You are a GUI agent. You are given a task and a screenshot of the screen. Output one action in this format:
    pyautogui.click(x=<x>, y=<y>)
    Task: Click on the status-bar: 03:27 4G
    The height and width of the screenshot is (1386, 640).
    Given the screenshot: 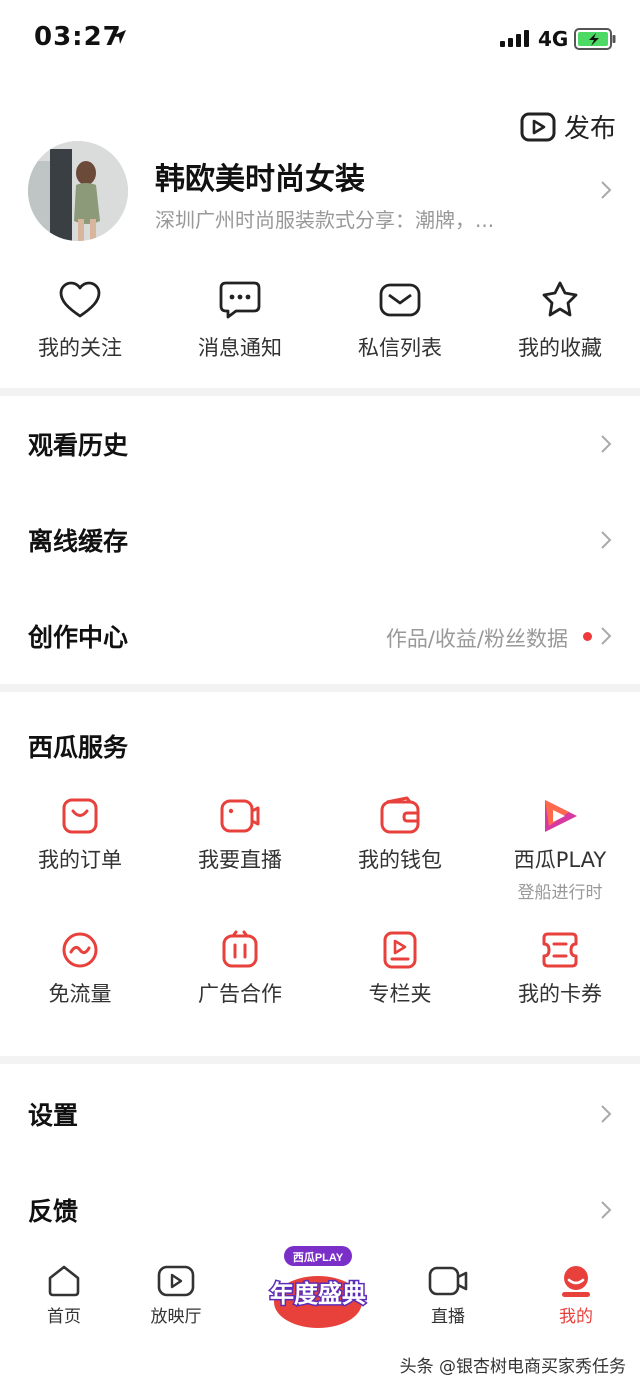 What is the action you would take?
    pyautogui.click(x=320, y=40)
    